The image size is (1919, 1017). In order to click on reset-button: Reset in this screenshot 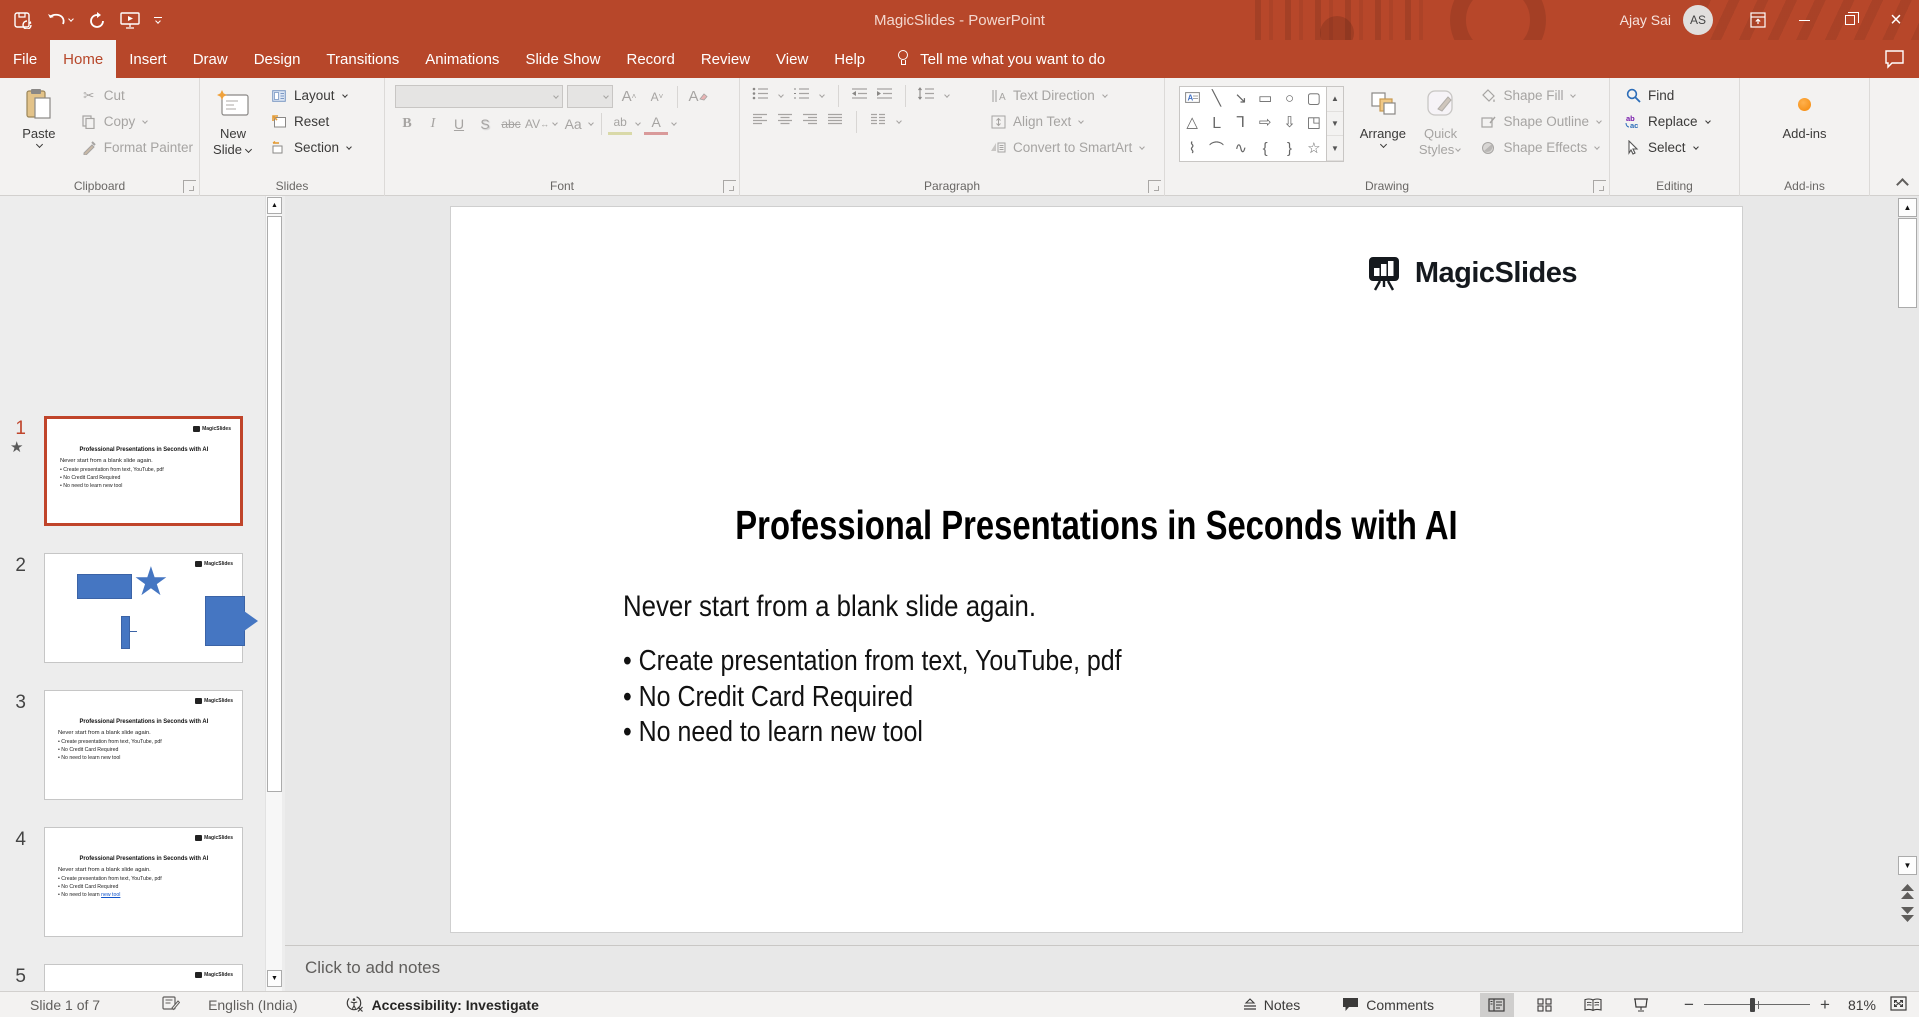, I will do `click(311, 121)`.